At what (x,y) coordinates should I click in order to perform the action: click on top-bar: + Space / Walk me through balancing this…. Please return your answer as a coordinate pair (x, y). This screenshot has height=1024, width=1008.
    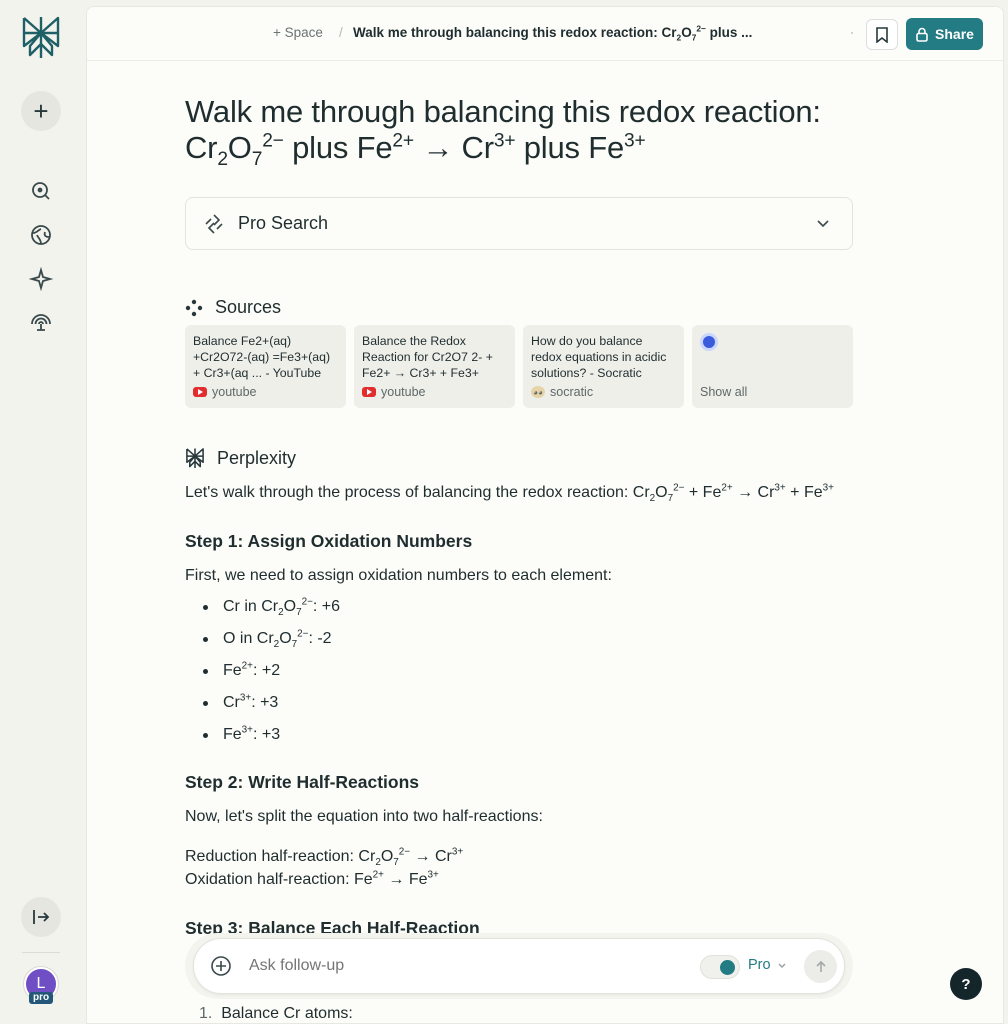
    Looking at the image, I should click on (545, 34).